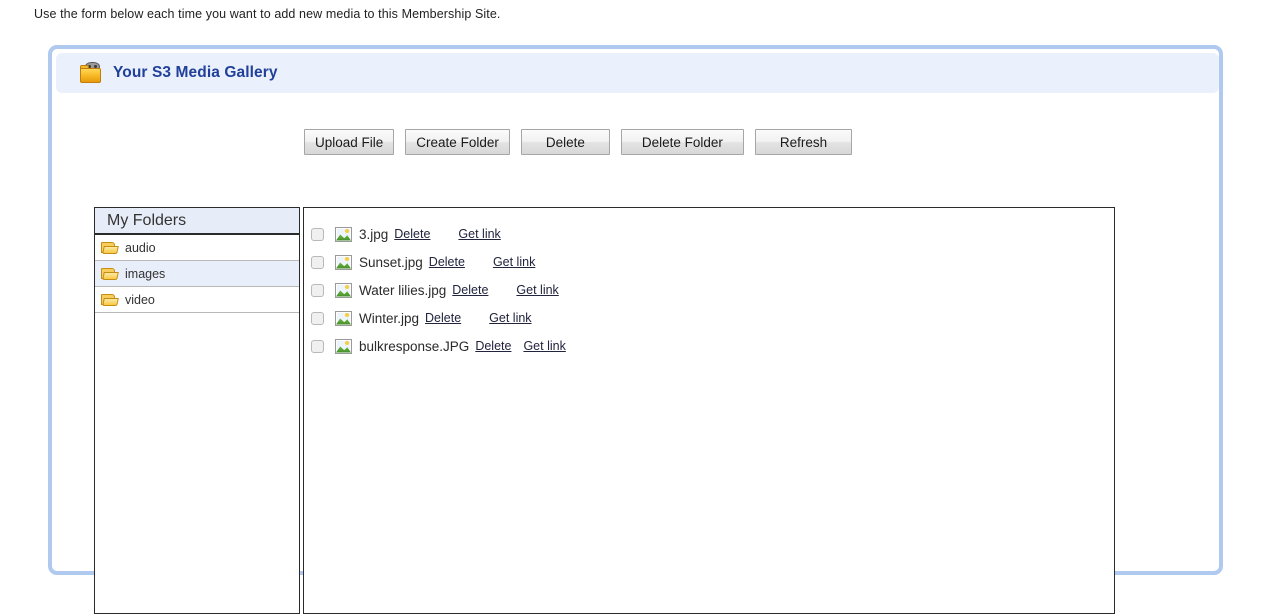 The height and width of the screenshot is (614, 1280). I want to click on table-row: Sunset.jpg Delete Get link, so click(709, 262).